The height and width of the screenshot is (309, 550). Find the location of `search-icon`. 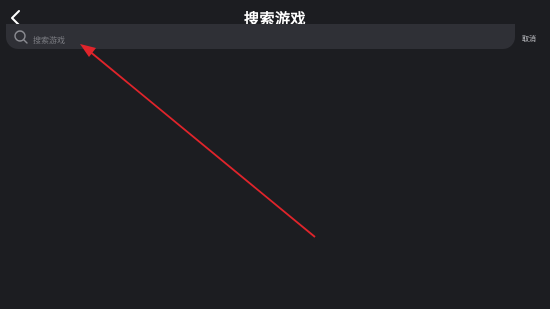

search-icon is located at coordinates (21, 37).